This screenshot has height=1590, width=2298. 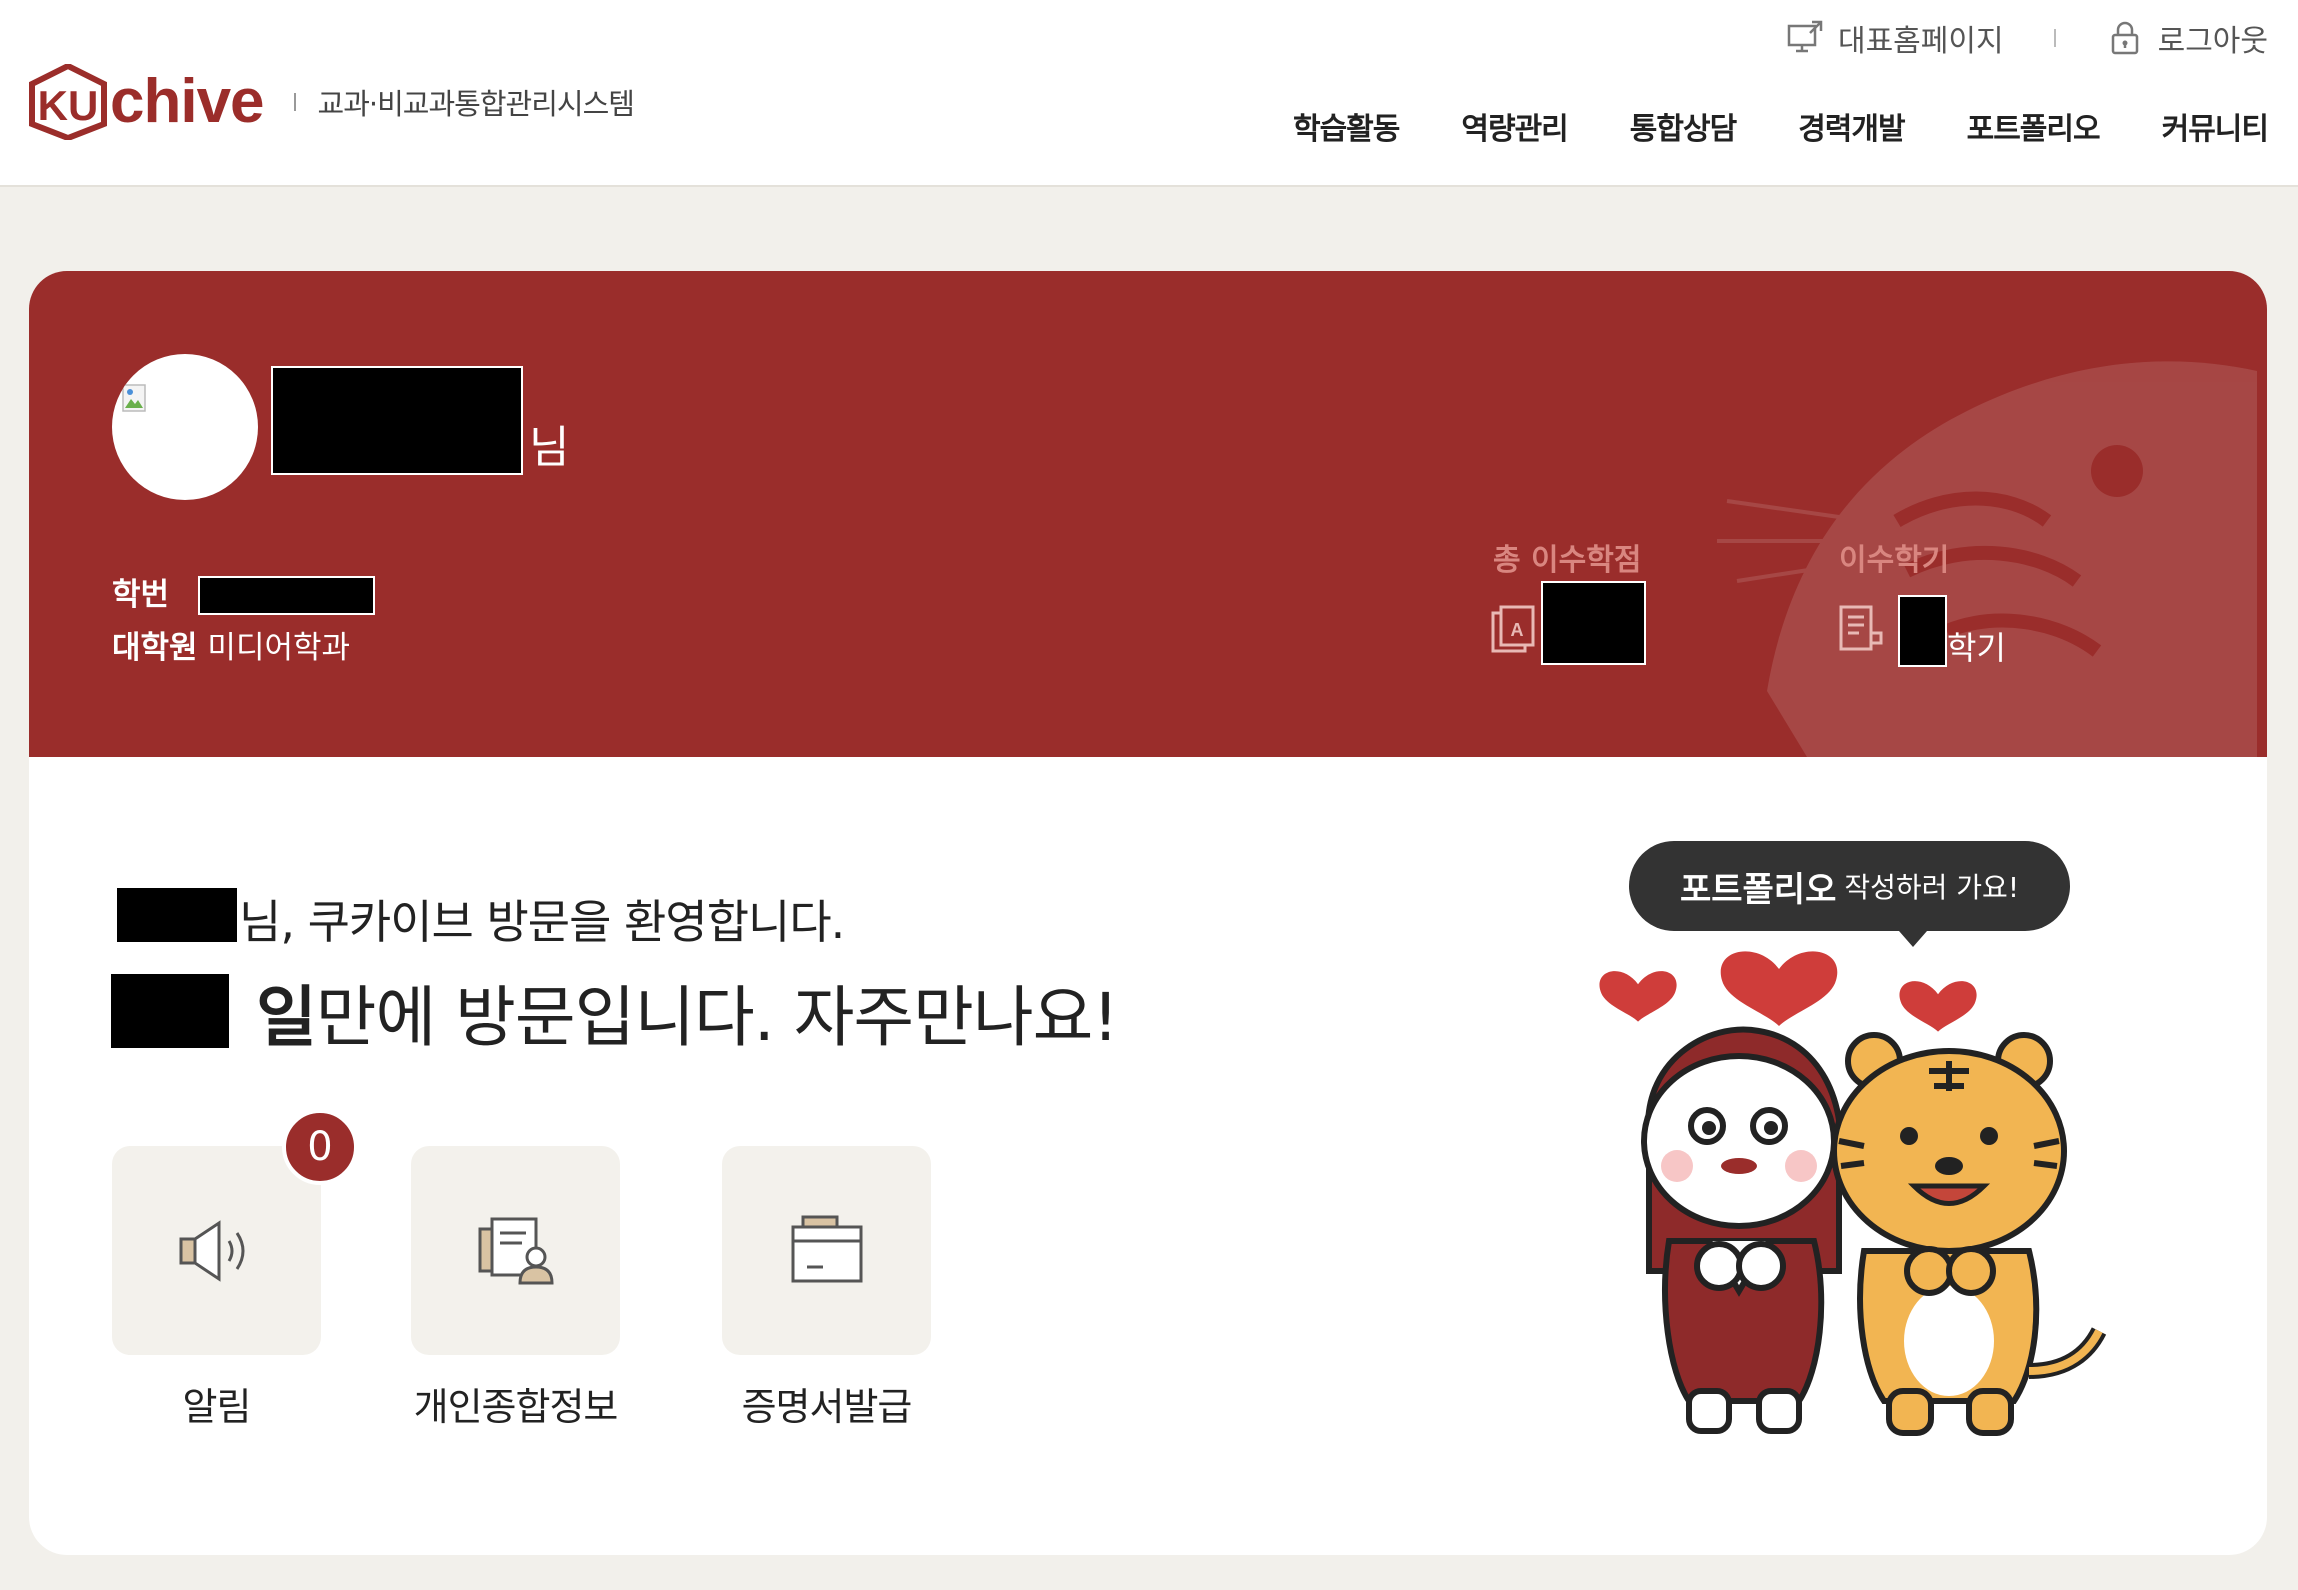 I want to click on division-label: 대학원, so click(x=155, y=648).